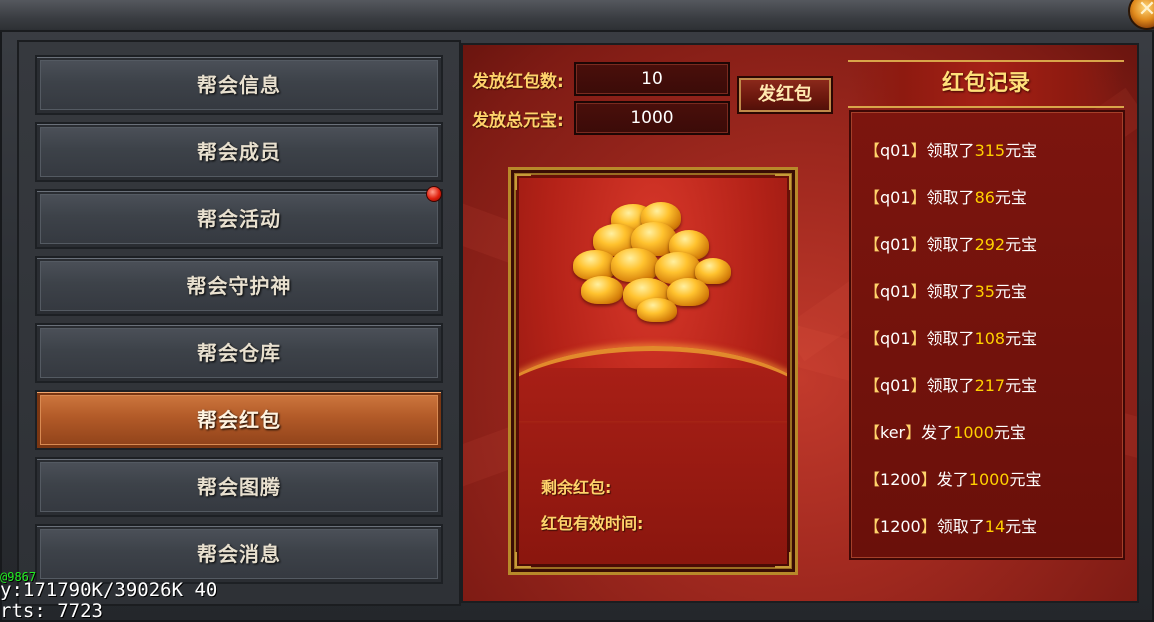  I want to click on record-player-name: ker, so click(893, 432).